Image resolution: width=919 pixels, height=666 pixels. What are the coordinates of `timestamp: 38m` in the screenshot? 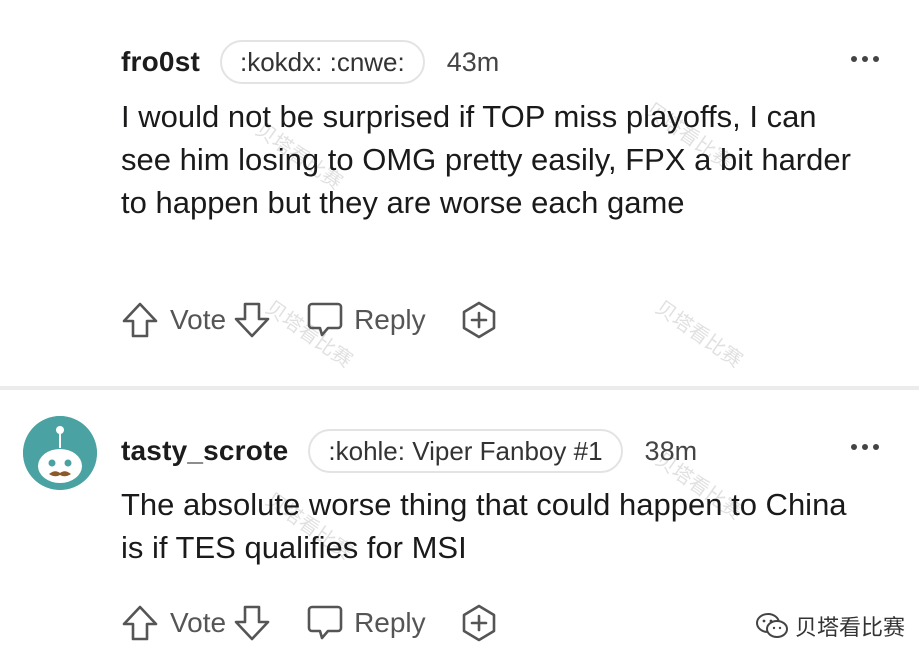 It's located at (671, 450).